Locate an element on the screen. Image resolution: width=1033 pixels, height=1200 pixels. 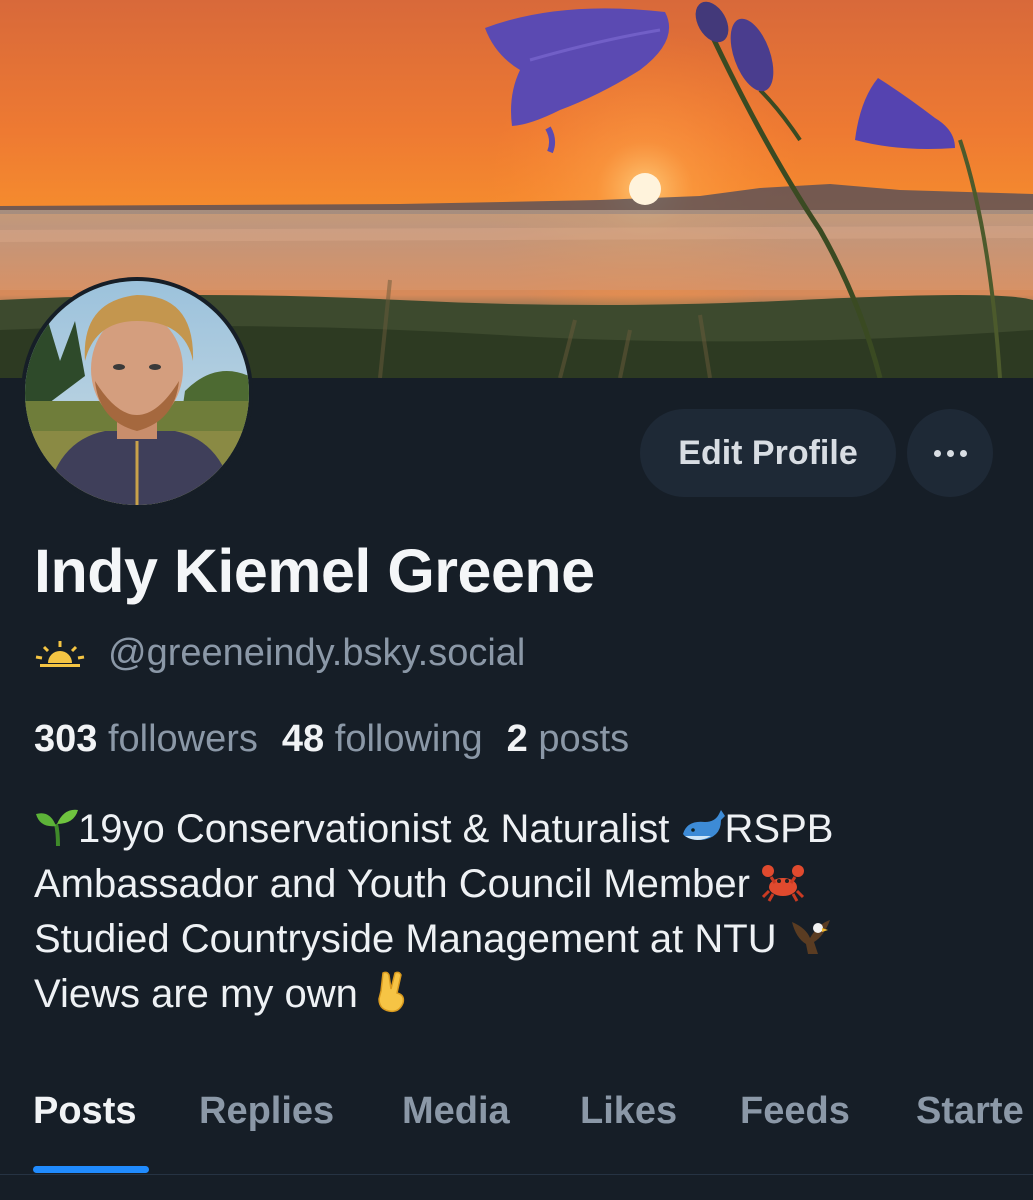
more-options-button is located at coordinates (950, 453).